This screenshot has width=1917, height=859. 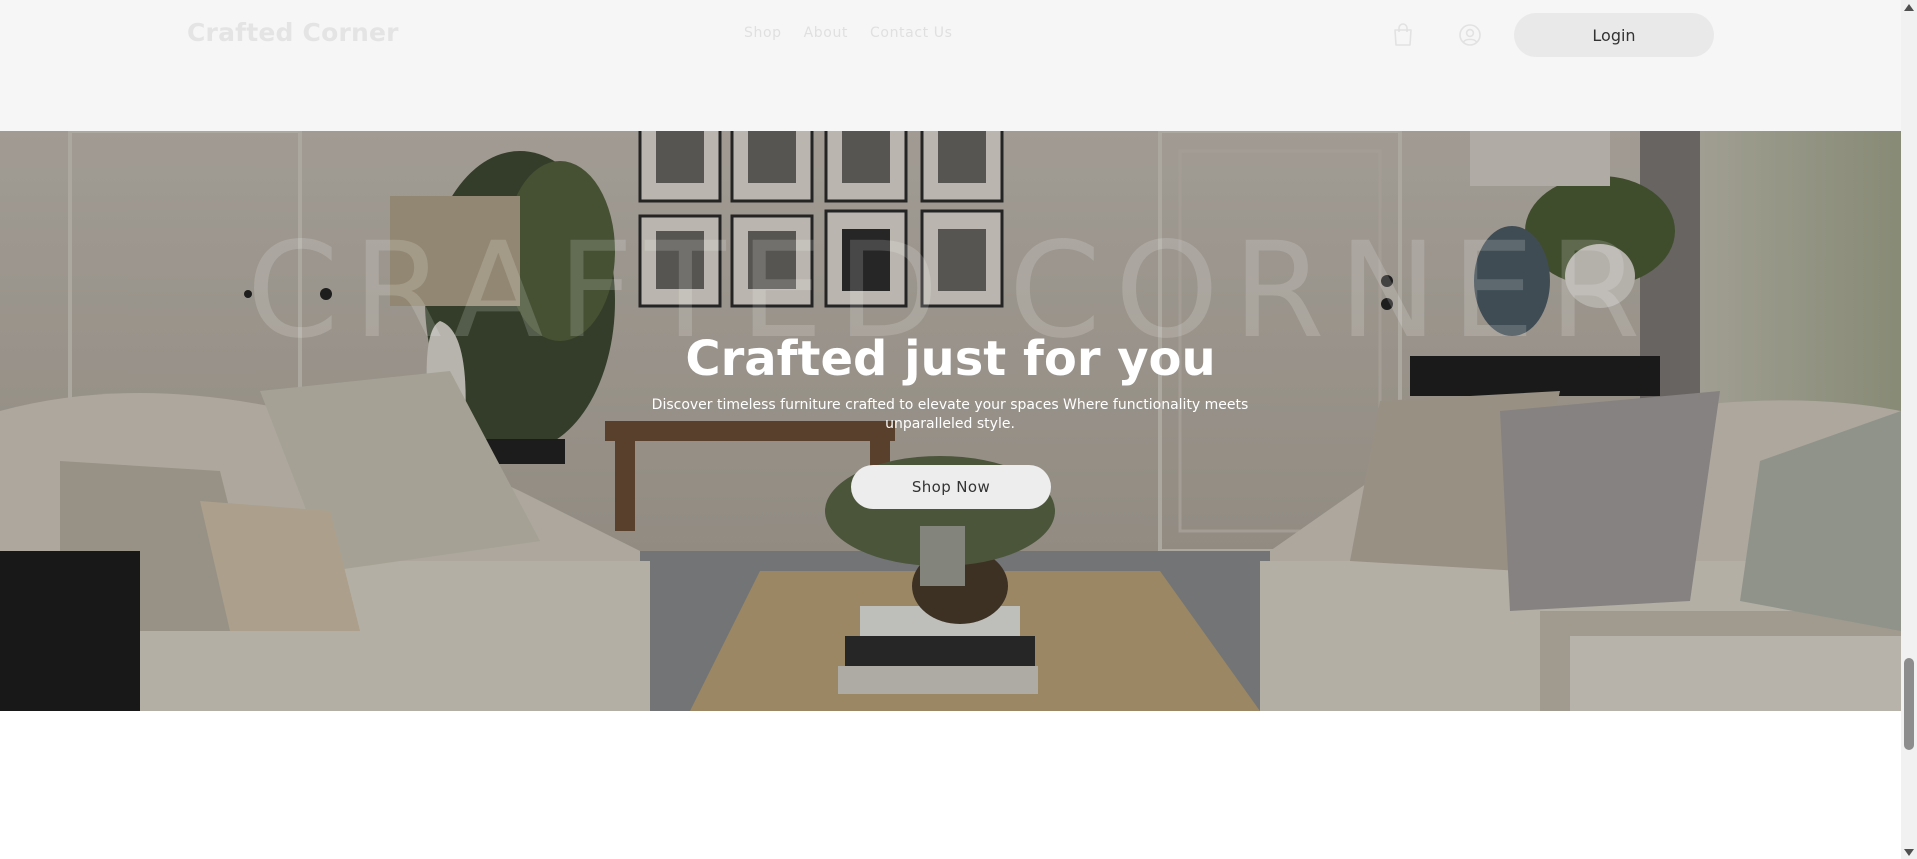 What do you see at coordinates (1909, 704) in the screenshot?
I see `scroll-thumb` at bounding box center [1909, 704].